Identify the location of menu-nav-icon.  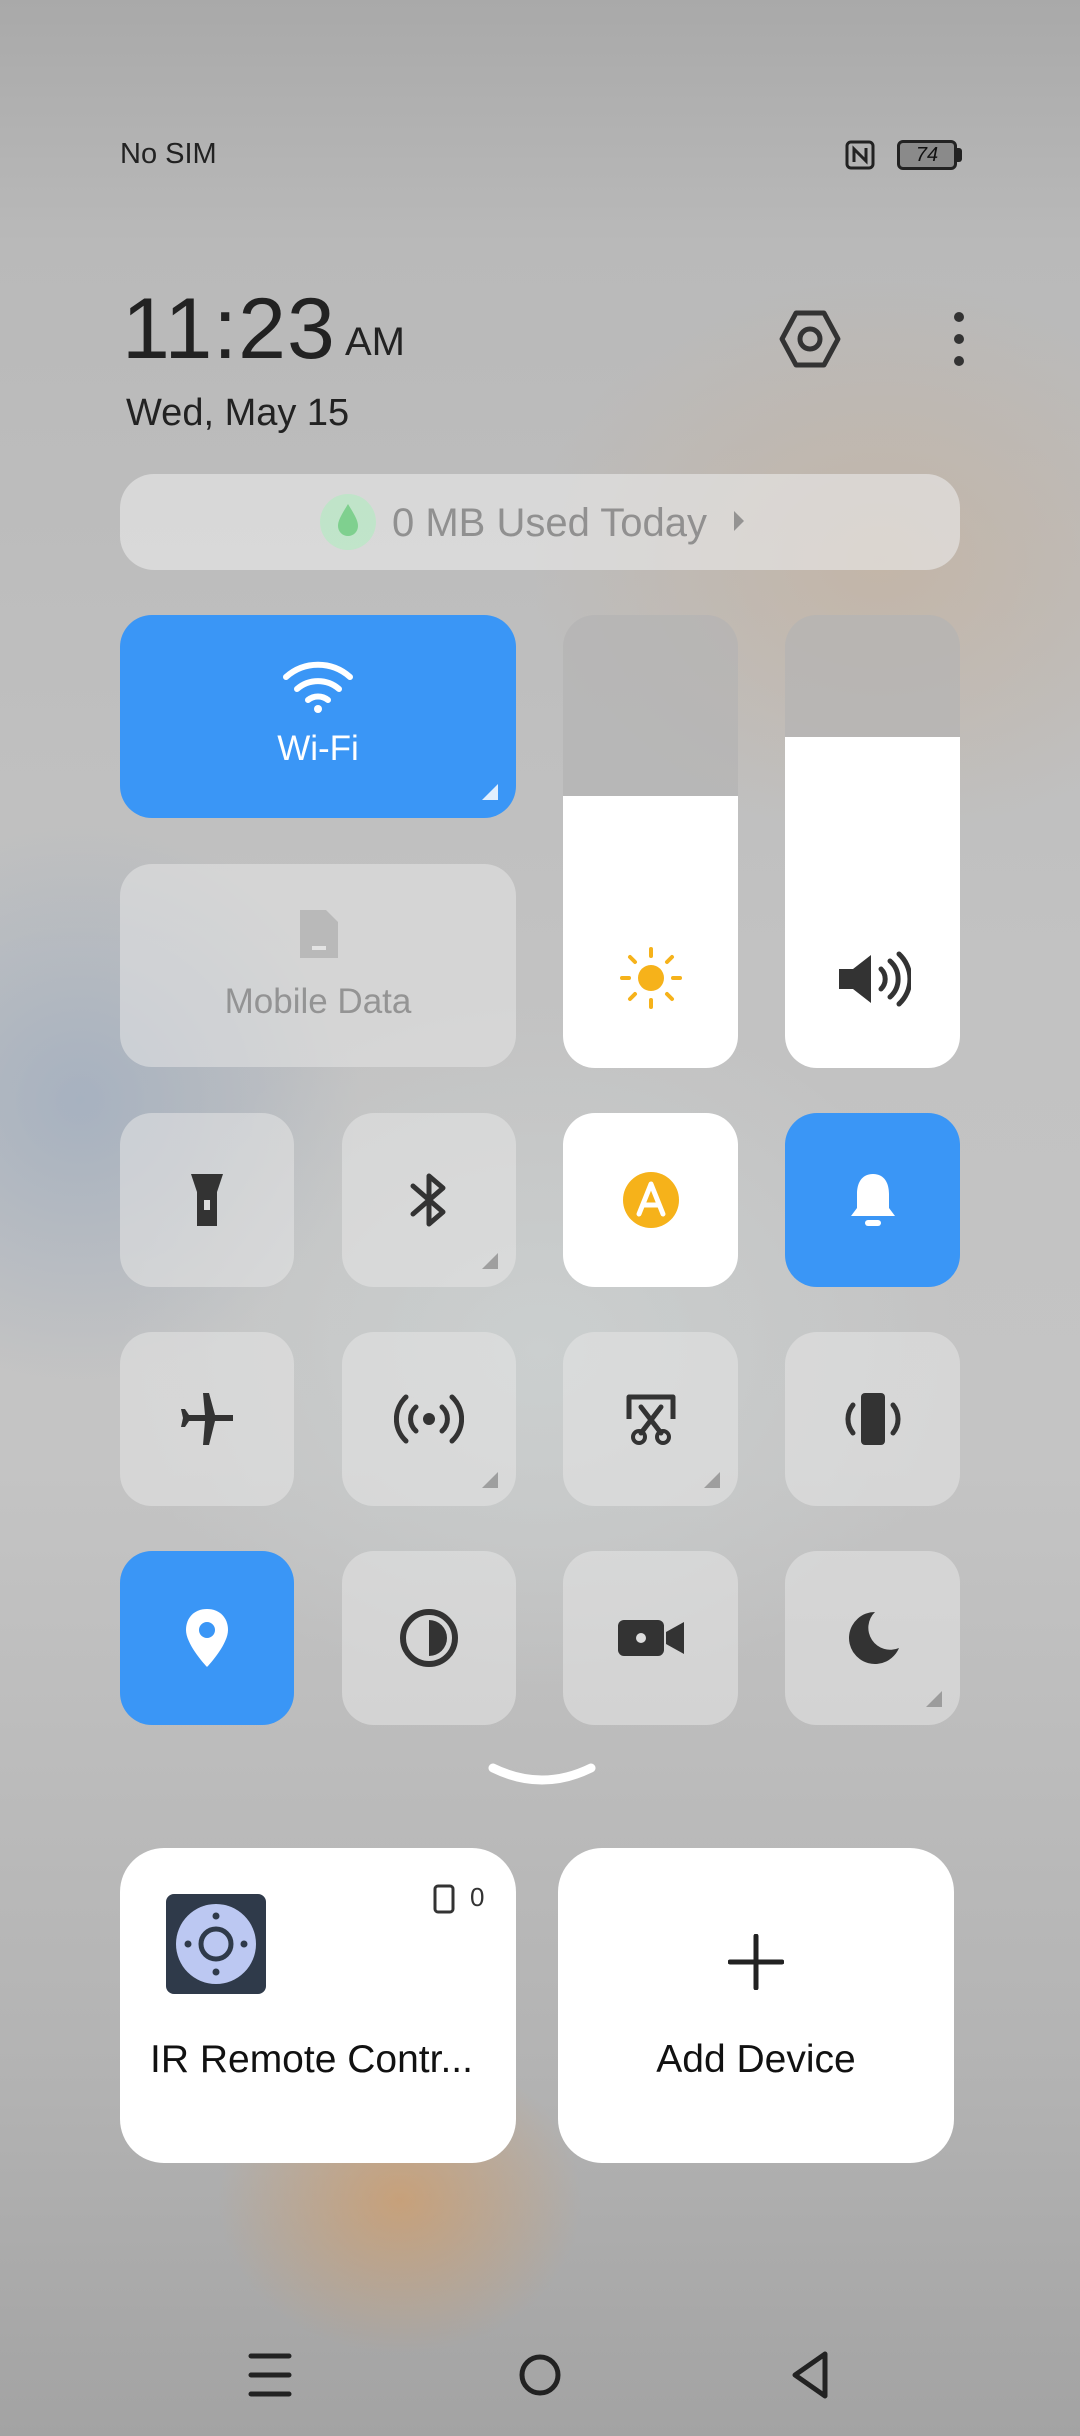
(270, 2375).